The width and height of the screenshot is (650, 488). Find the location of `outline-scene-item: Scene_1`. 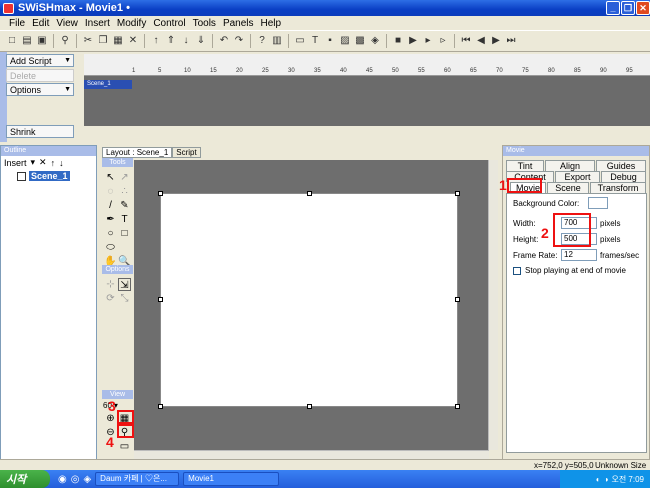

outline-scene-item: Scene_1 is located at coordinates (49, 176).